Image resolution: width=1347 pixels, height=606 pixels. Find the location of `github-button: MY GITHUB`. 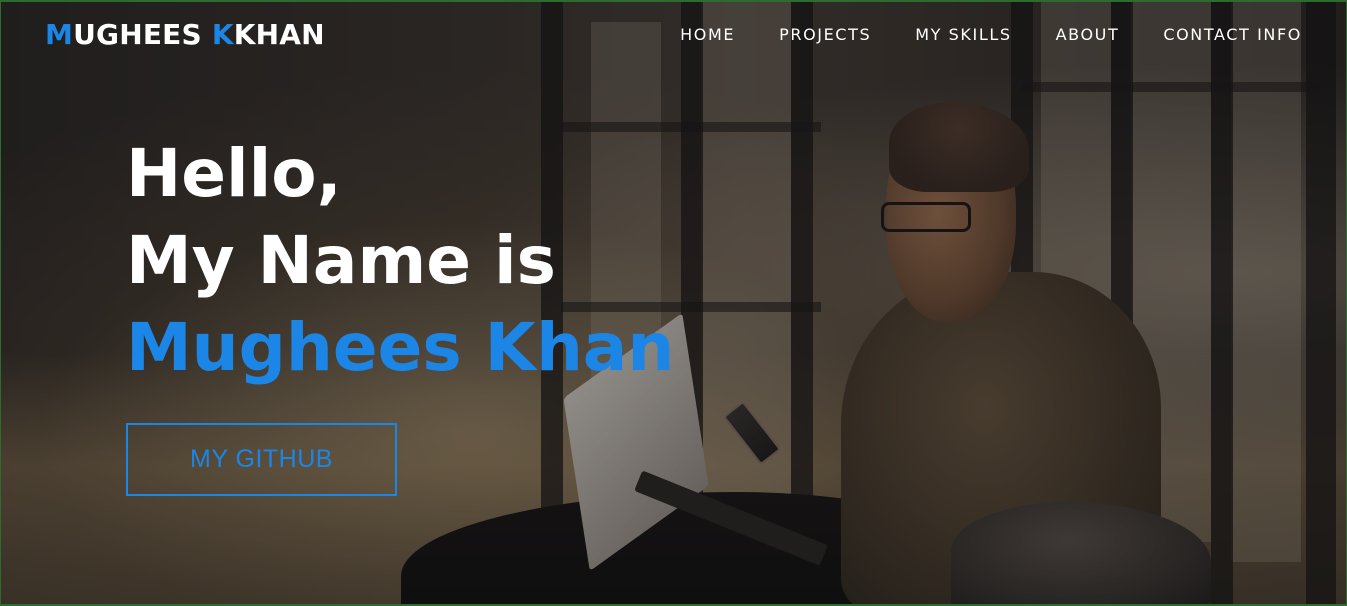

github-button: MY GITHUB is located at coordinates (261, 459).